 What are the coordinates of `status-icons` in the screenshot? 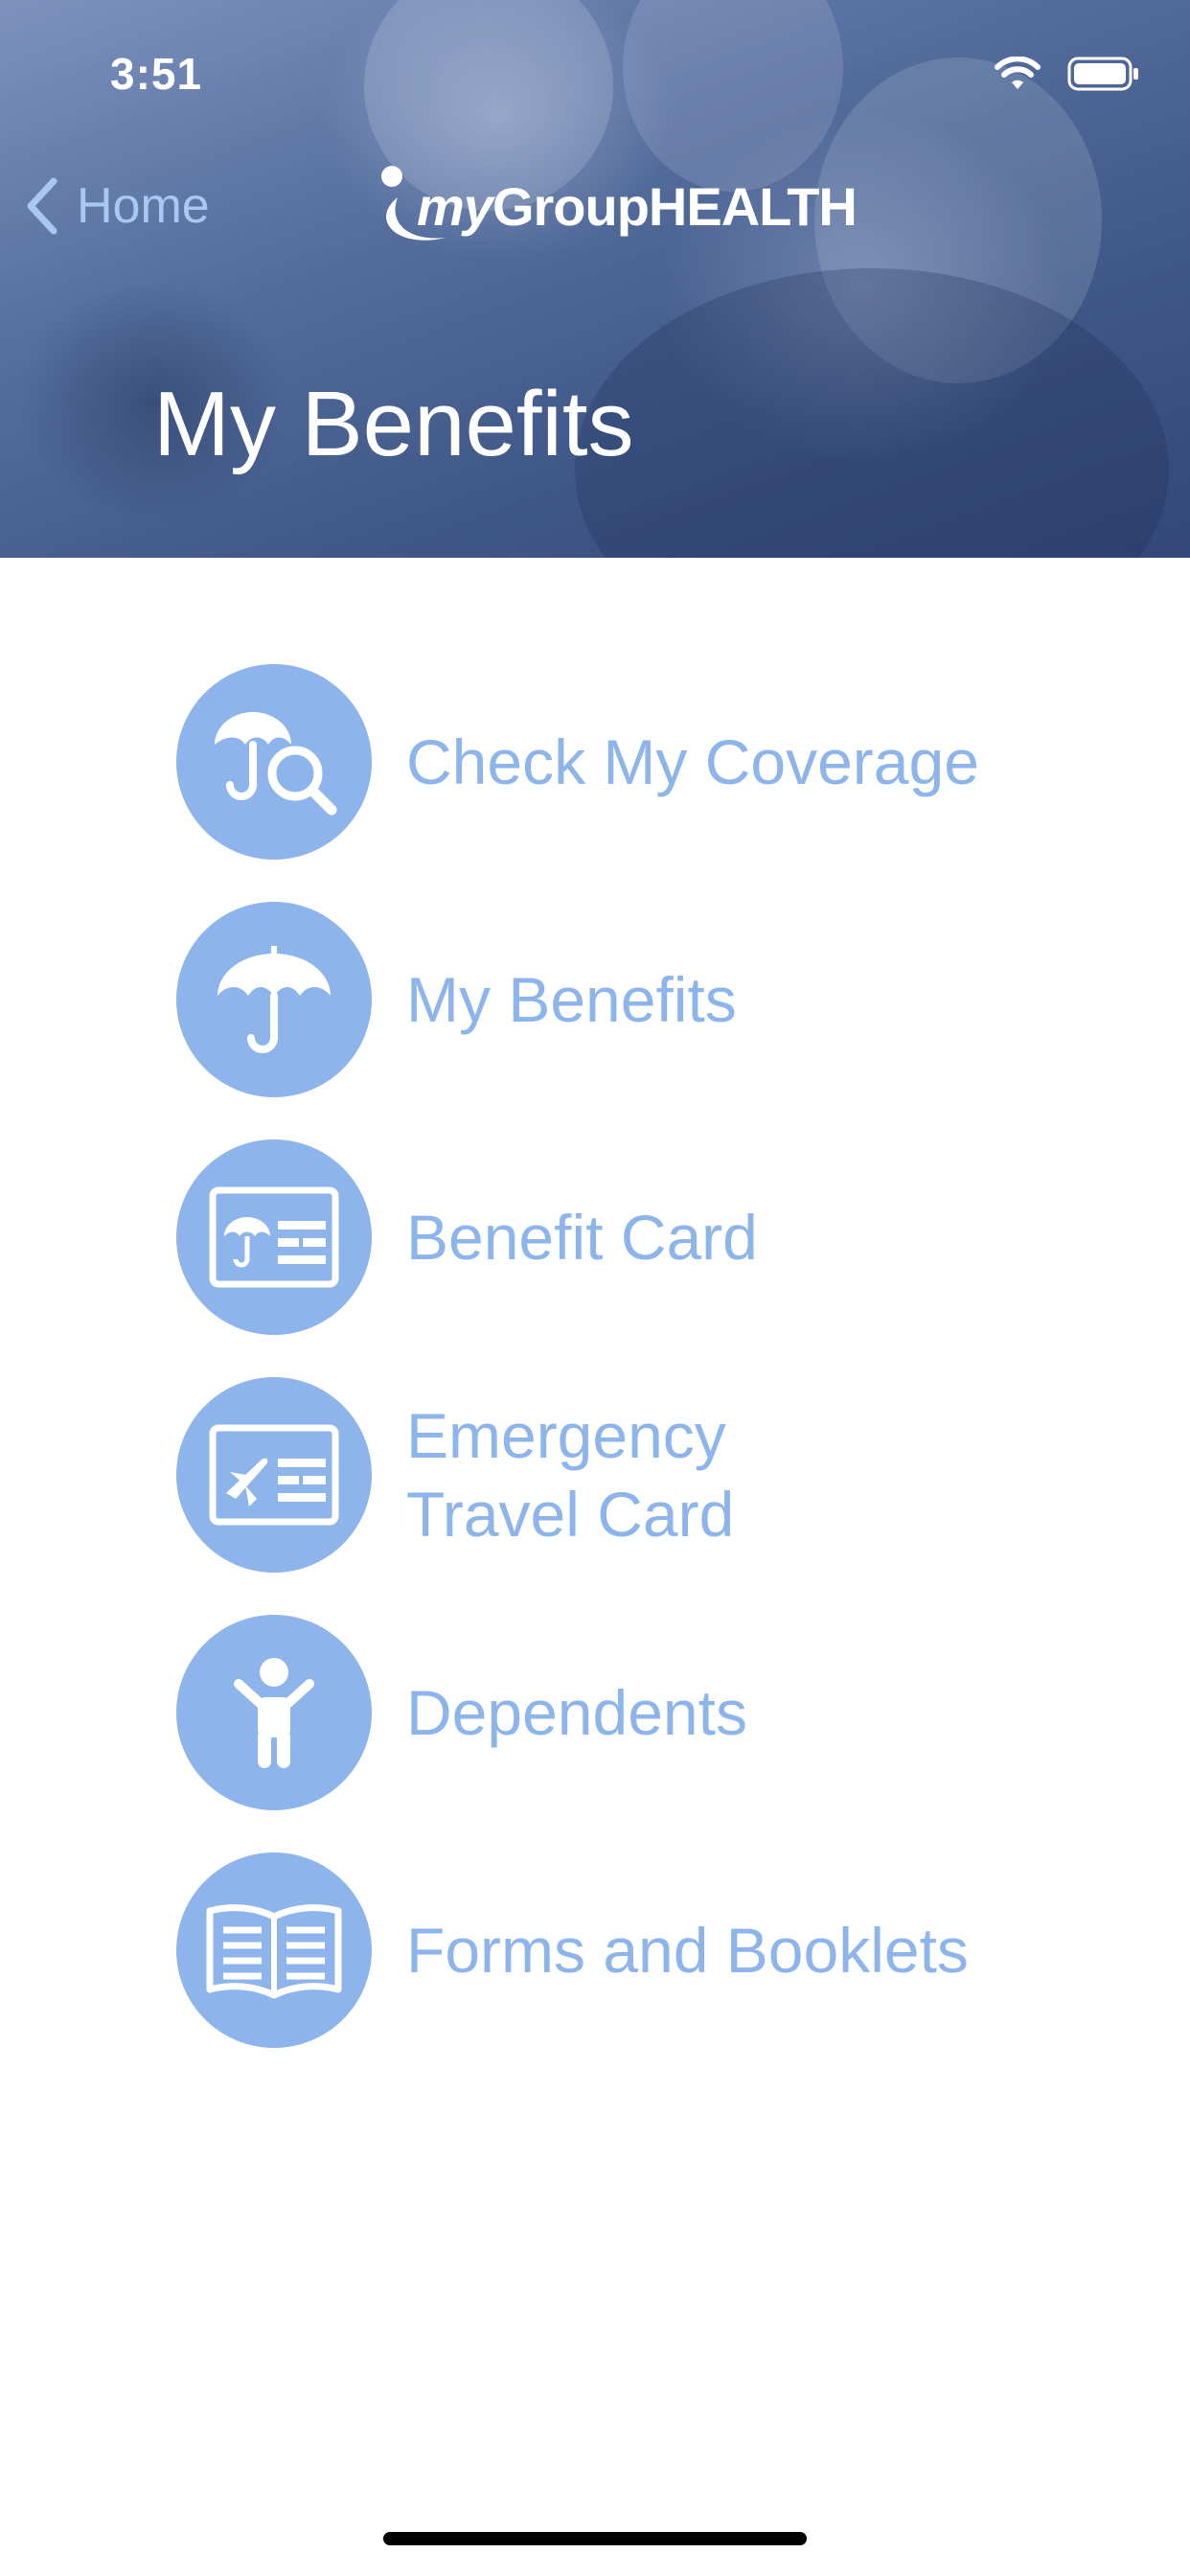 It's located at (1068, 74).